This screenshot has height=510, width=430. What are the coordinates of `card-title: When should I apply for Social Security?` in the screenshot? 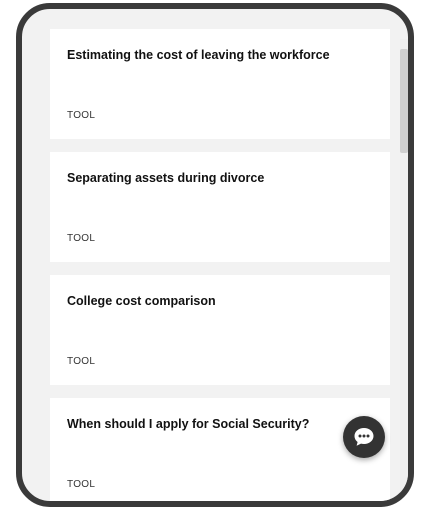 It's located at (188, 424).